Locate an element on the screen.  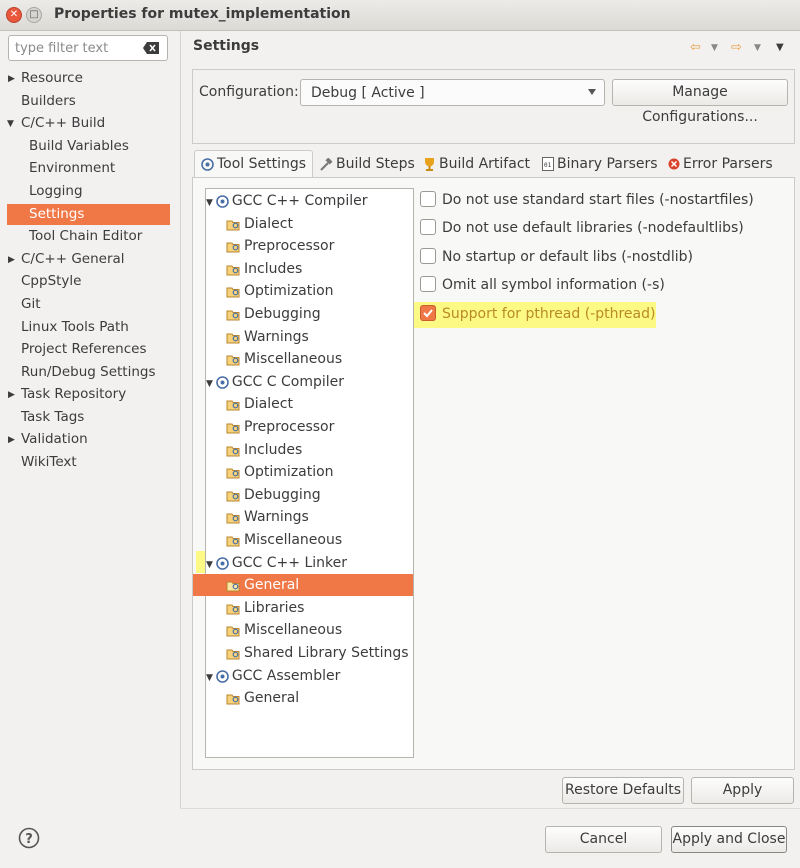
tree-tool-node: ▼ GCC Assembler is located at coordinates (273, 676).